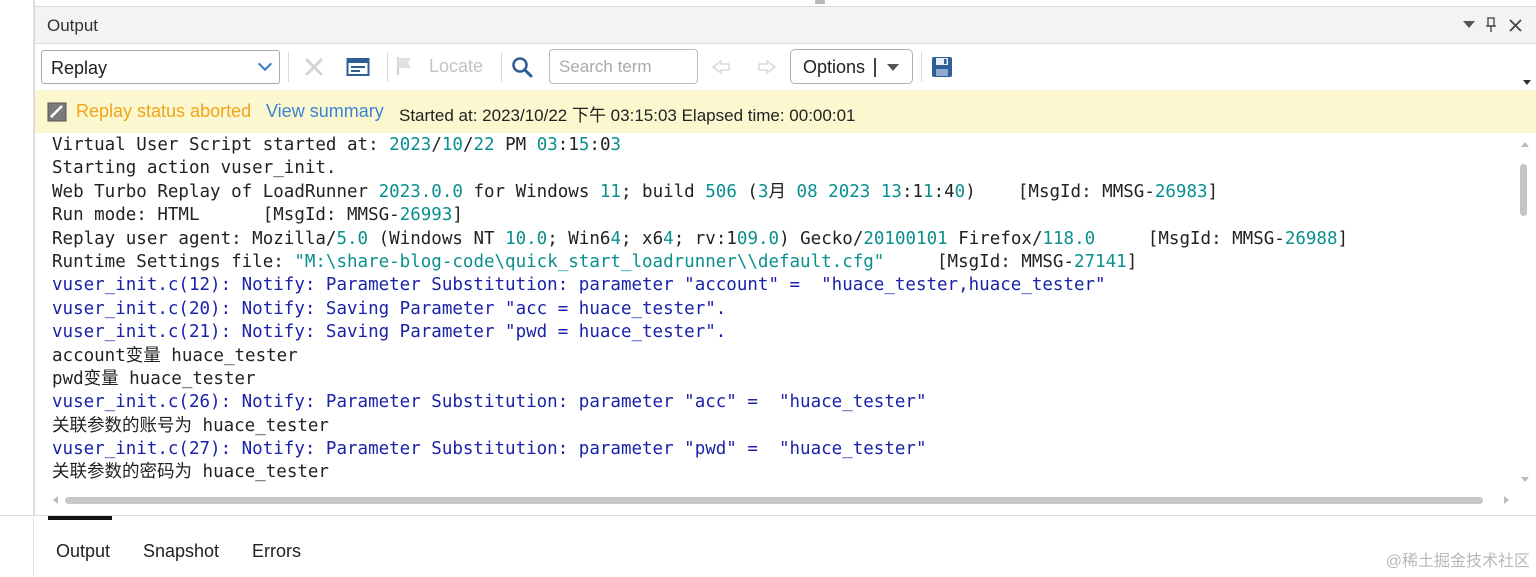 This screenshot has width=1536, height=577. Describe the element at coordinates (404, 66) in the screenshot. I see `locate-flag-icon` at that location.